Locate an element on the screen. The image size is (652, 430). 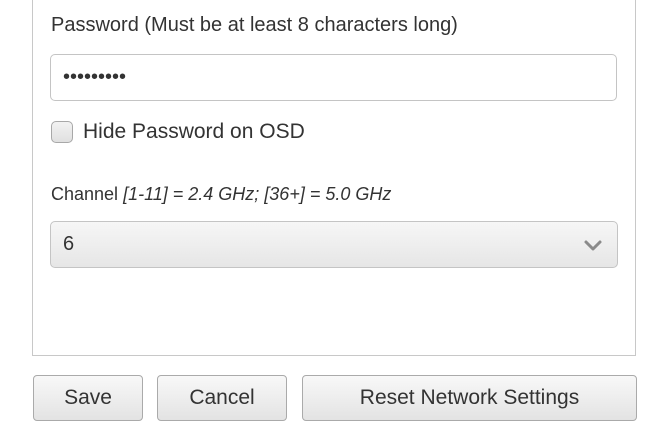
hide-password-option: Hide Password on OSD is located at coordinates (177, 132).